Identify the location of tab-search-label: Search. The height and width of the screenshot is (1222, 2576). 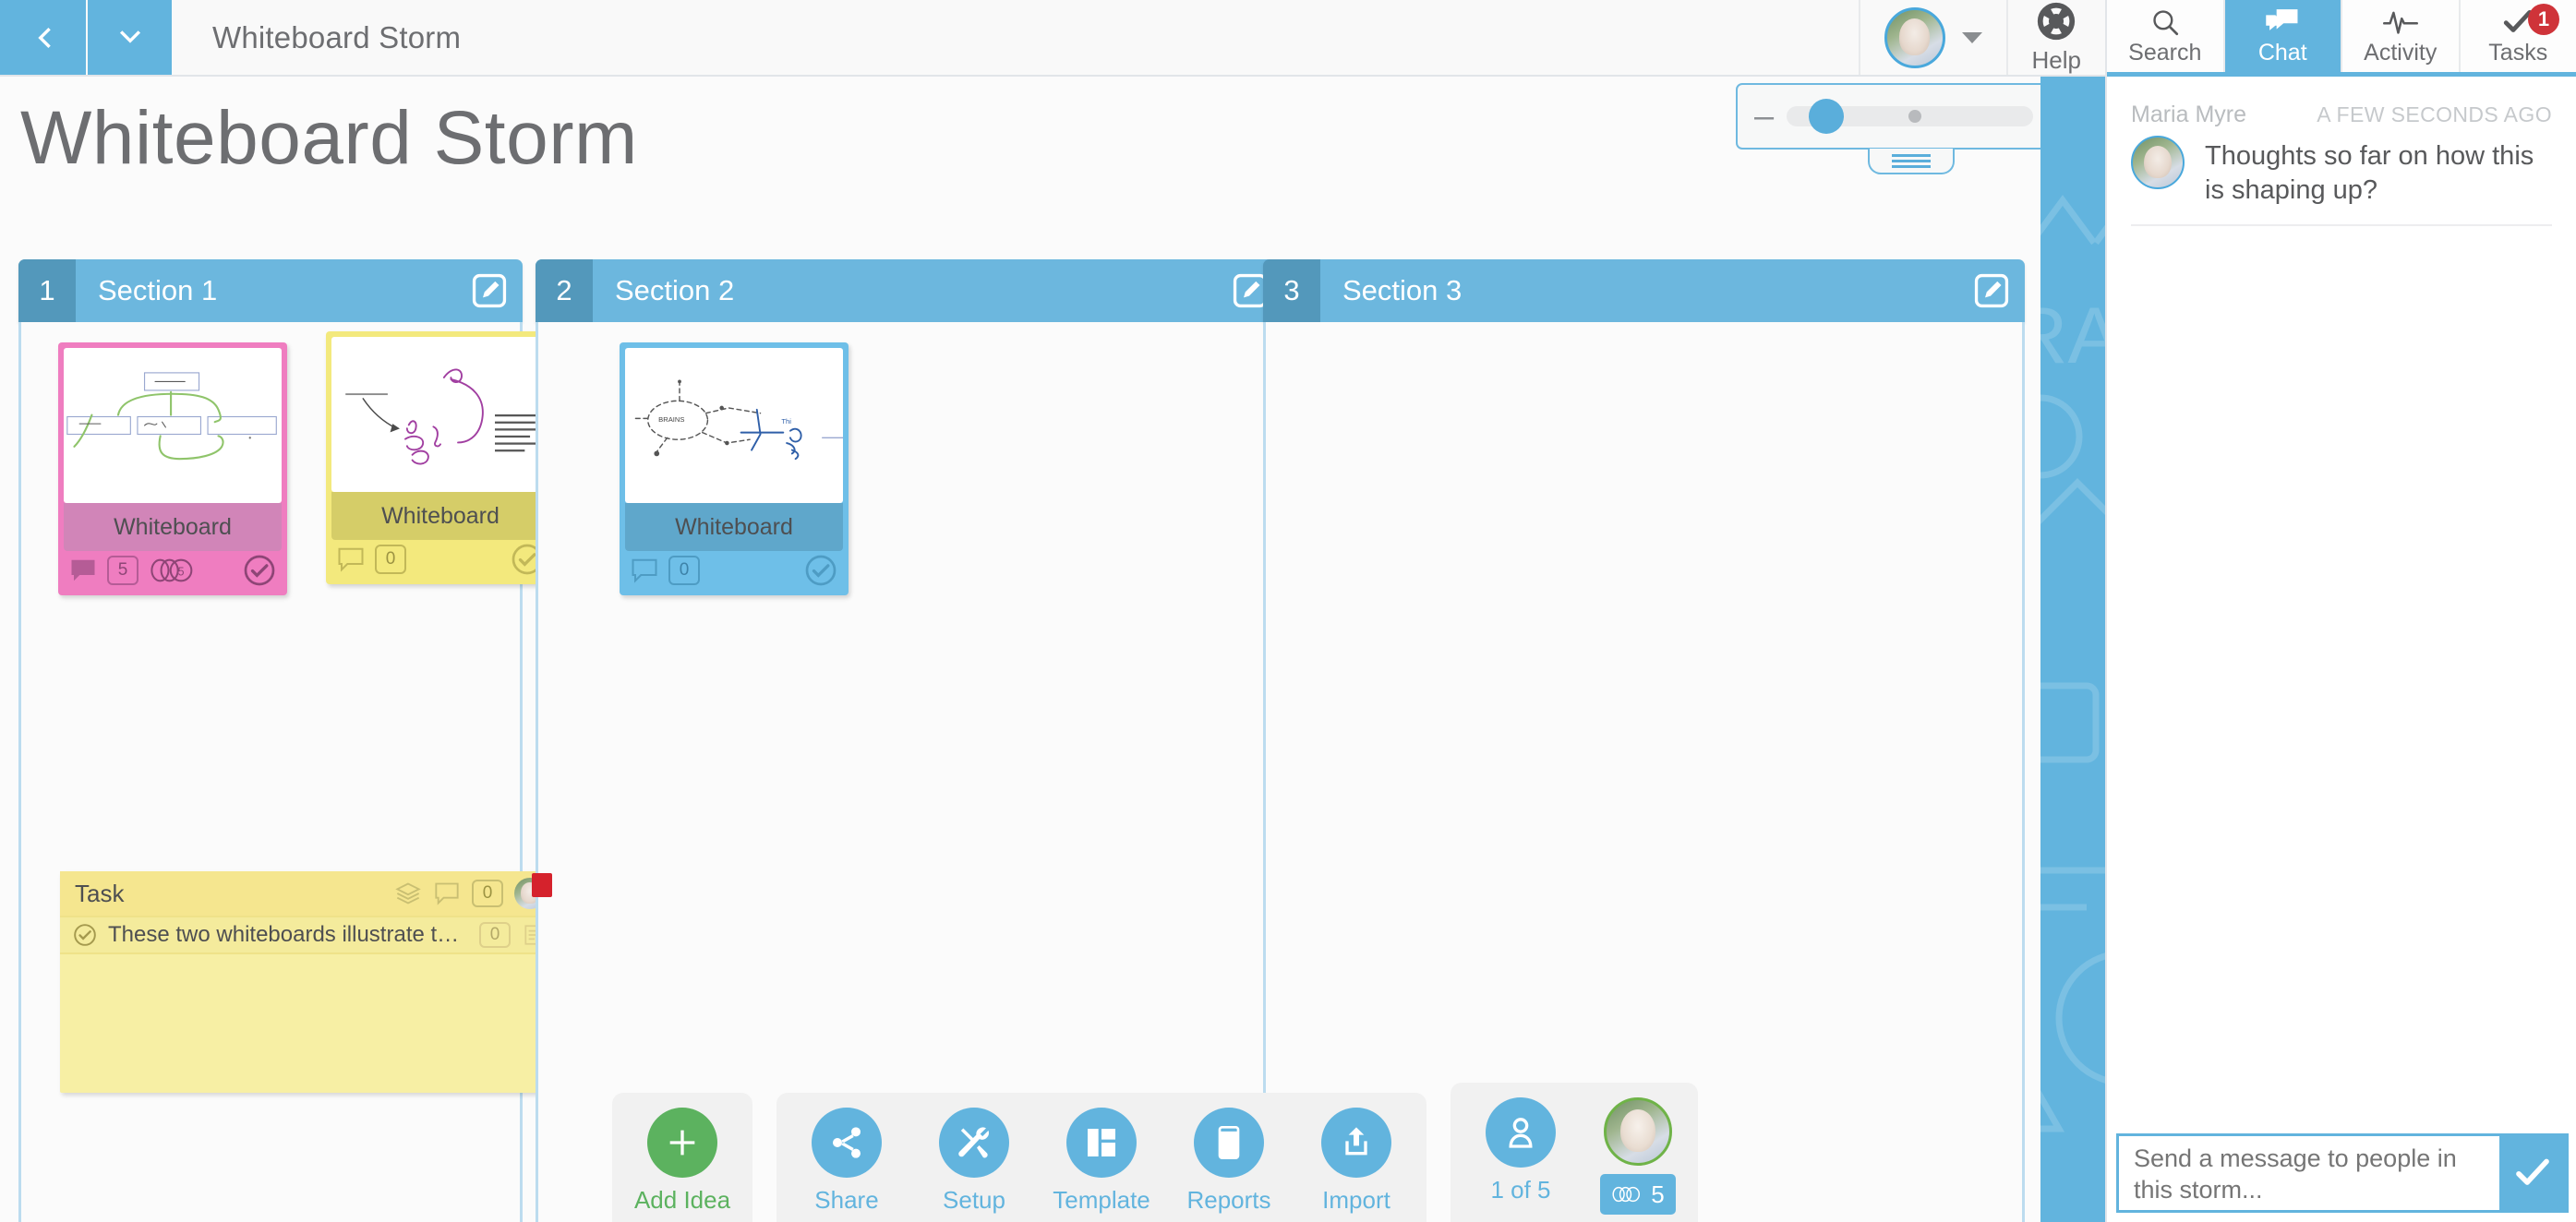
(2165, 53).